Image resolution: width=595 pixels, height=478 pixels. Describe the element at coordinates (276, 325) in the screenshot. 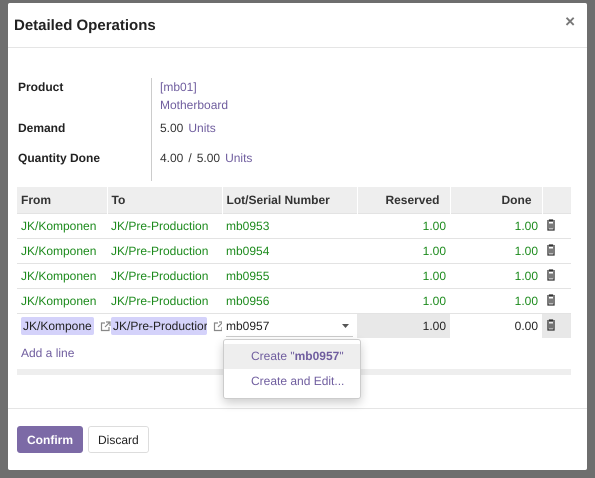

I see `lot-input-field: mb0957` at that location.